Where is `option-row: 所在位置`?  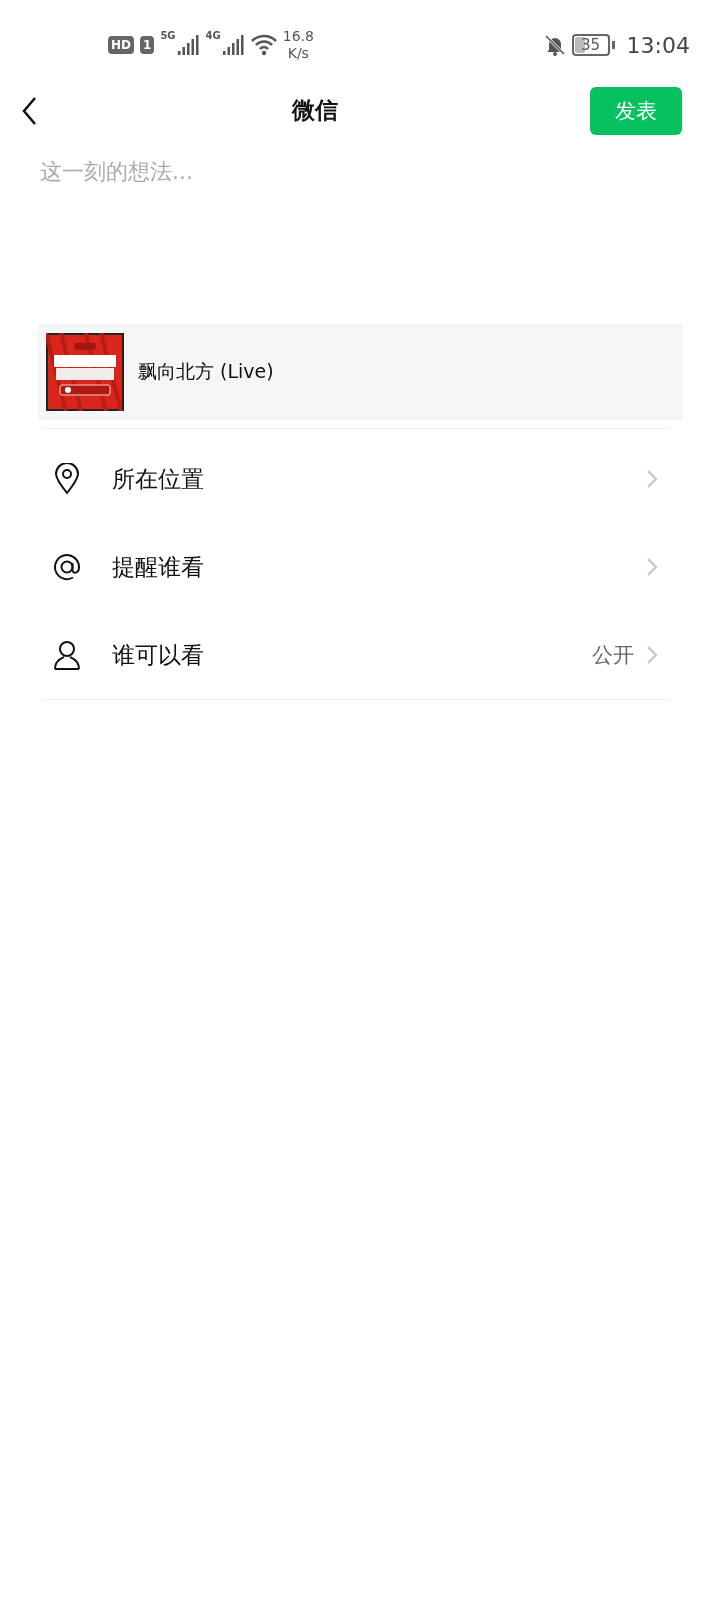
option-row: 所在位置 is located at coordinates (356, 479).